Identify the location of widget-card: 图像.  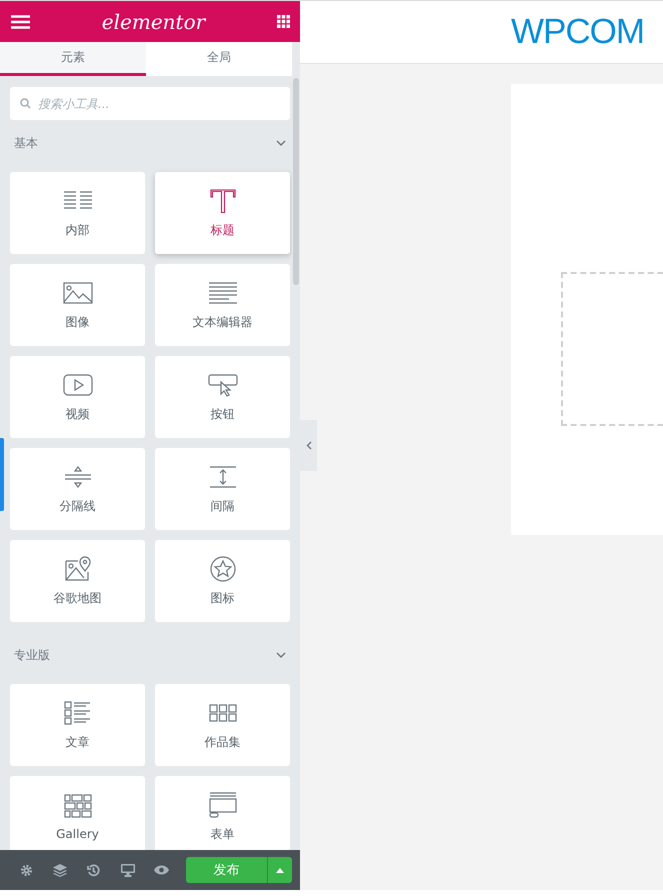
(77, 305).